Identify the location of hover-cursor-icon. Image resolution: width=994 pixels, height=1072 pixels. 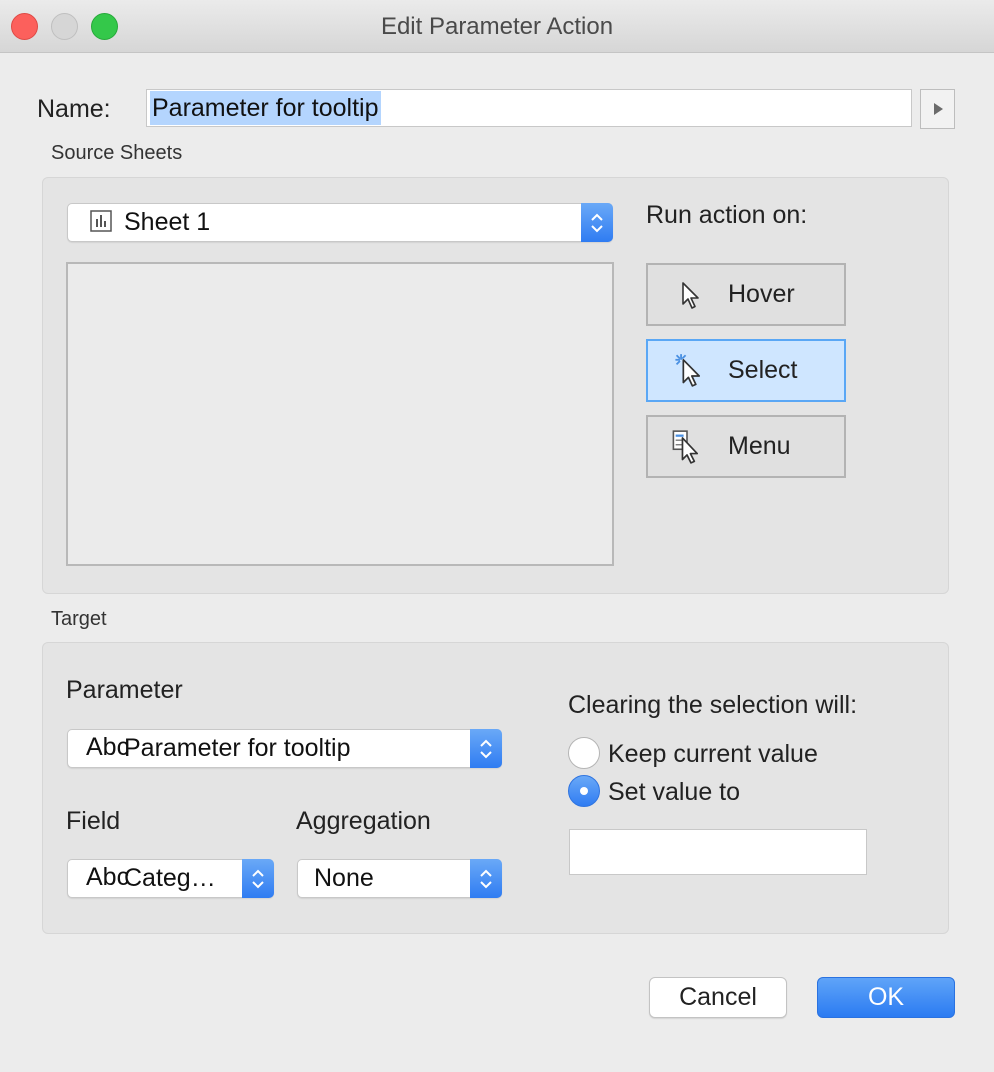
(690, 295).